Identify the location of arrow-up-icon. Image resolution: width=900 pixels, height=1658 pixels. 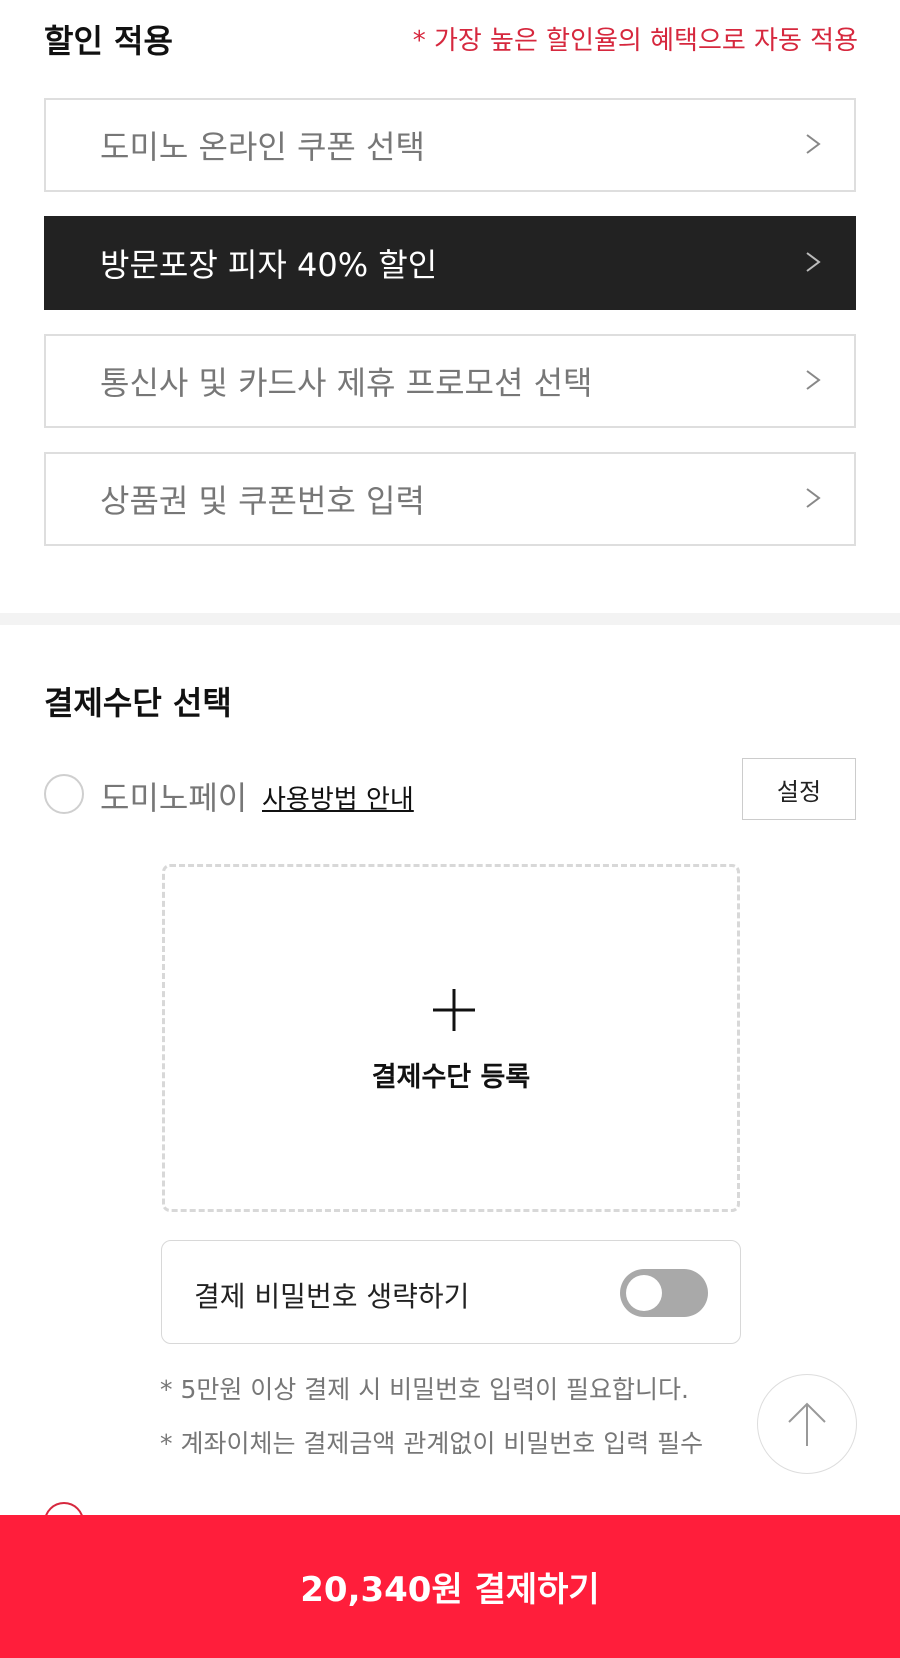
(807, 1424).